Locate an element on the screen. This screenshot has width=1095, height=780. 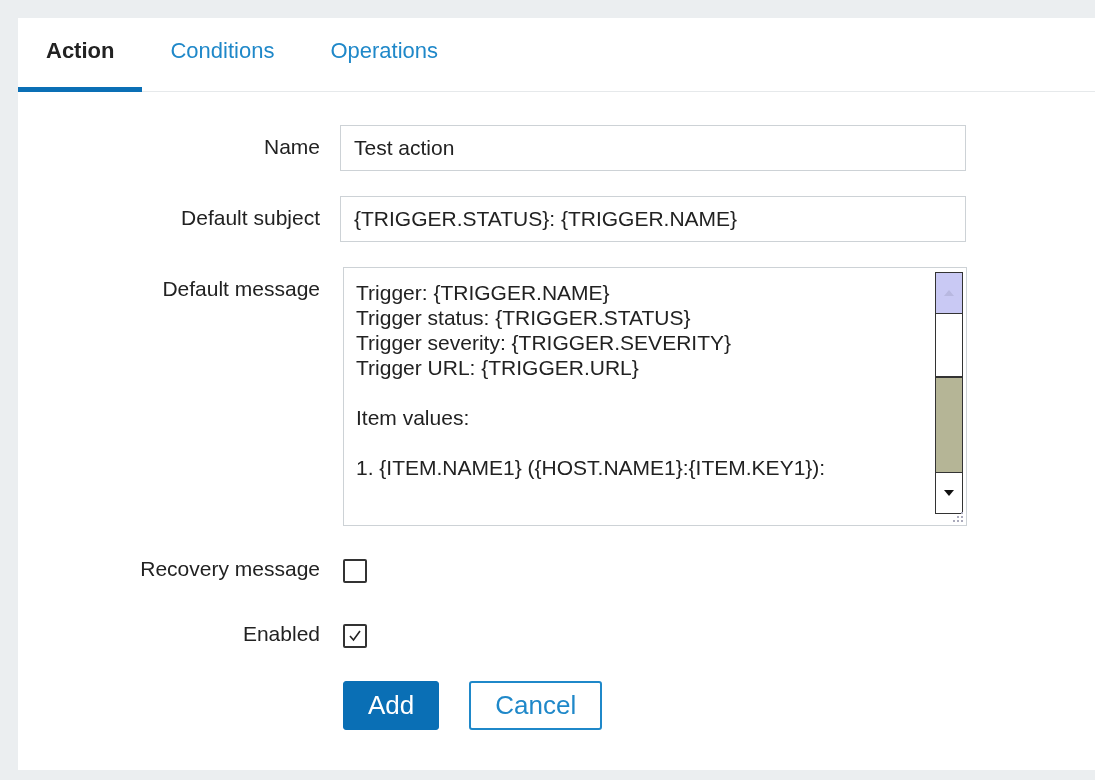
resize-grip-icon is located at coordinates (958, 517).